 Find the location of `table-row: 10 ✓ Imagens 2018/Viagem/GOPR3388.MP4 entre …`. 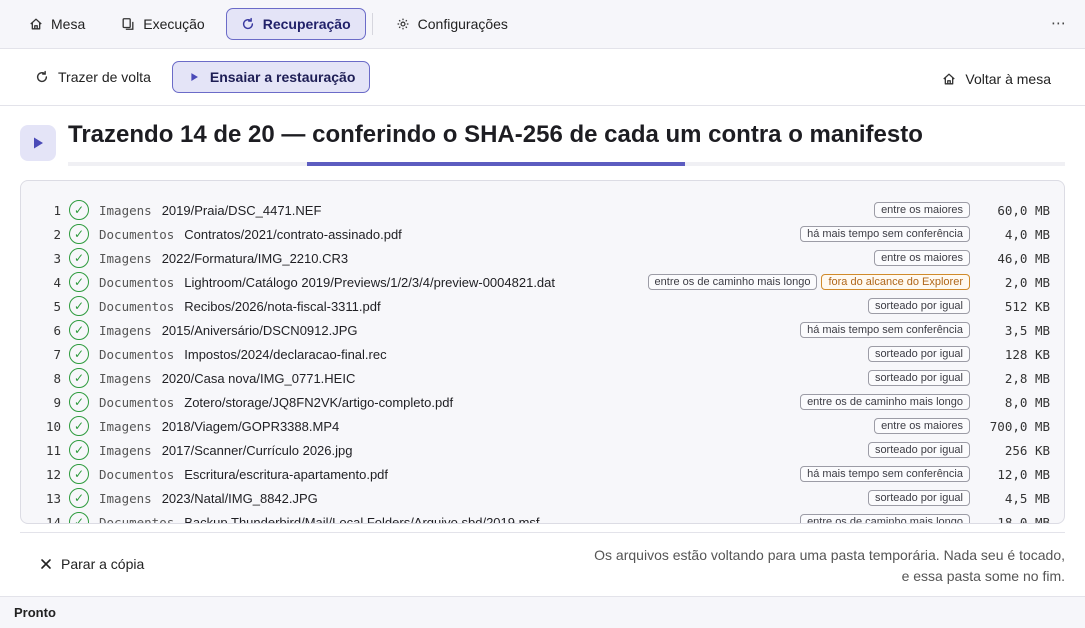

table-row: 10 ✓ Imagens 2018/Viagem/GOPR3388.MP4 entre … is located at coordinates (542, 426).